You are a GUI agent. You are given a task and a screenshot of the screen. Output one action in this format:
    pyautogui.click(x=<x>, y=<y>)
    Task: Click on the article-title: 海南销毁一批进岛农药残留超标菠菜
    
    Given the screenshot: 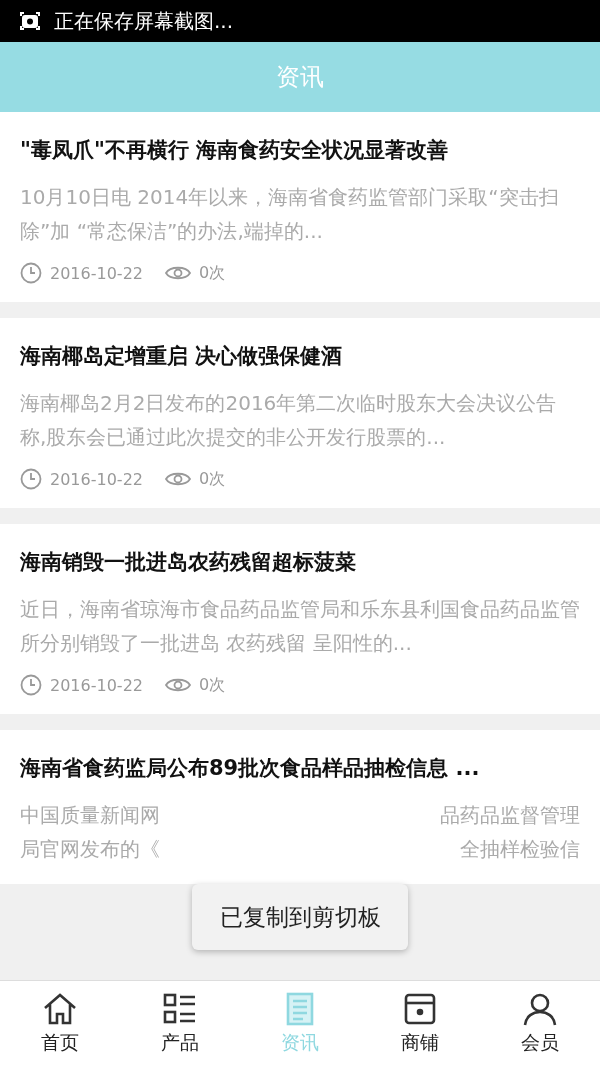 What is the action you would take?
    pyautogui.click(x=188, y=562)
    